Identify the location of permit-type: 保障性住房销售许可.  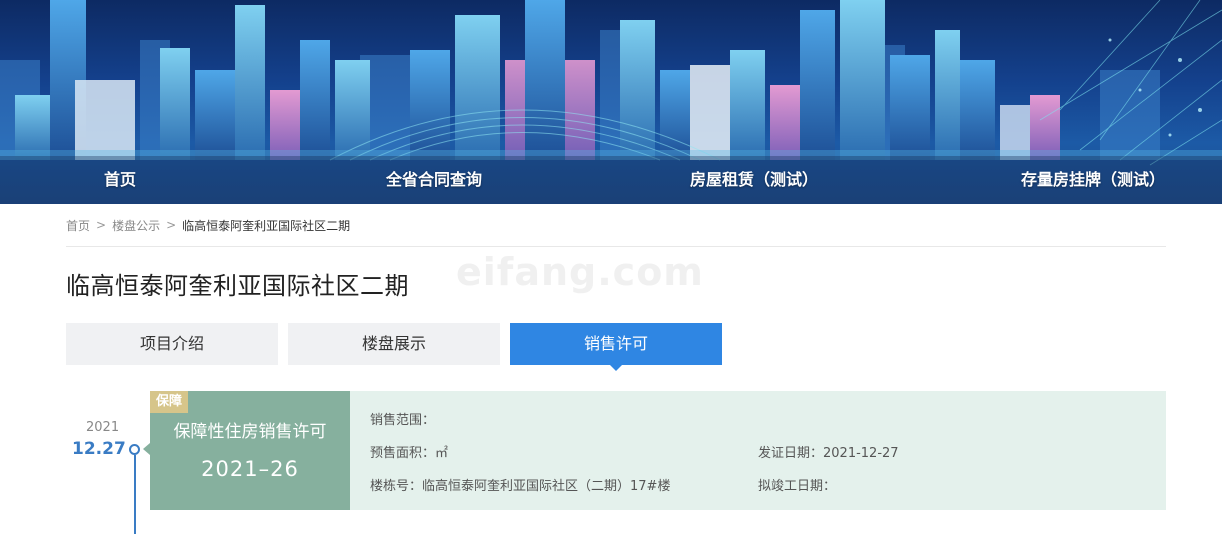
(250, 432).